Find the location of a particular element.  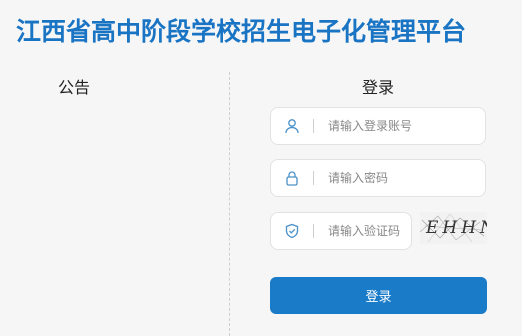

captcha-input is located at coordinates (368, 231).